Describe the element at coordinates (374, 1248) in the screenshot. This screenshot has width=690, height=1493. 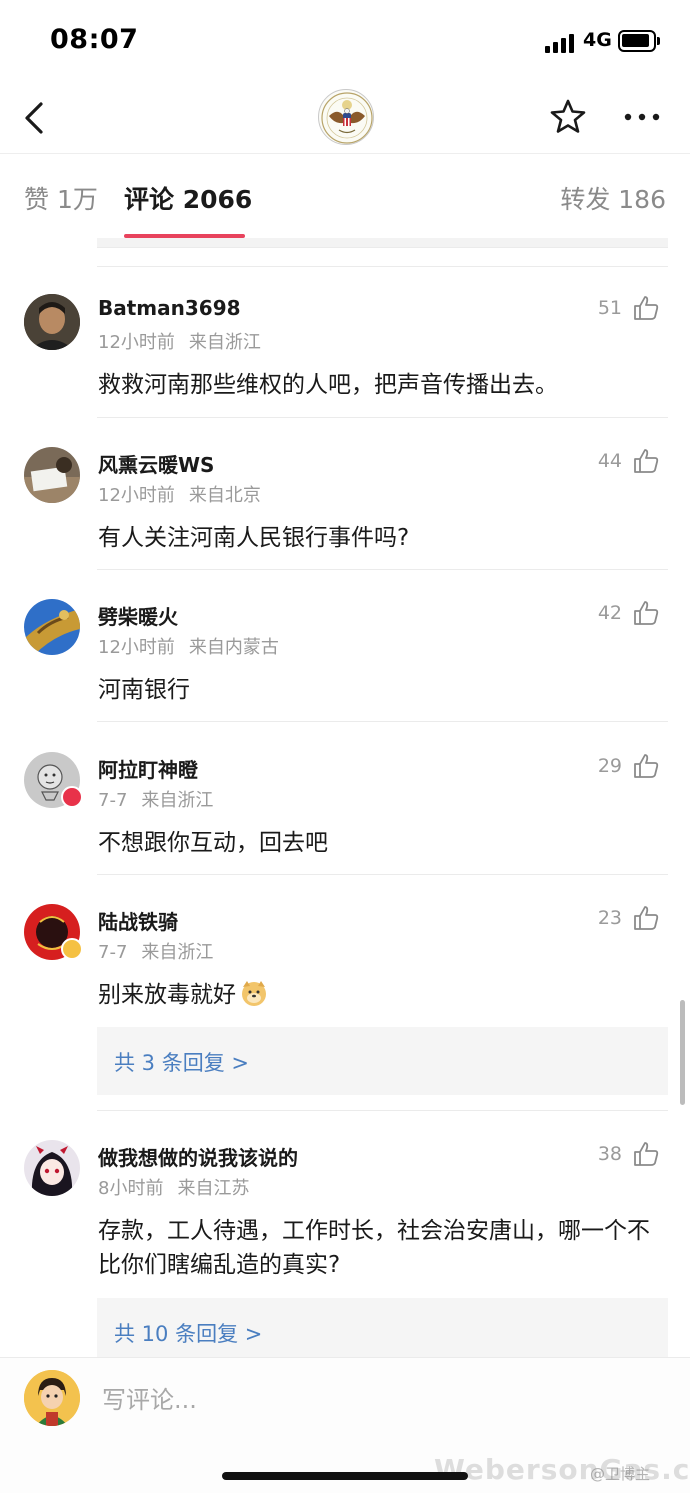
I see `comment-text: 存款，工人待遇，工作时长，社会治安唐山，哪一个不比你们瞎编乱造的真实?` at that location.